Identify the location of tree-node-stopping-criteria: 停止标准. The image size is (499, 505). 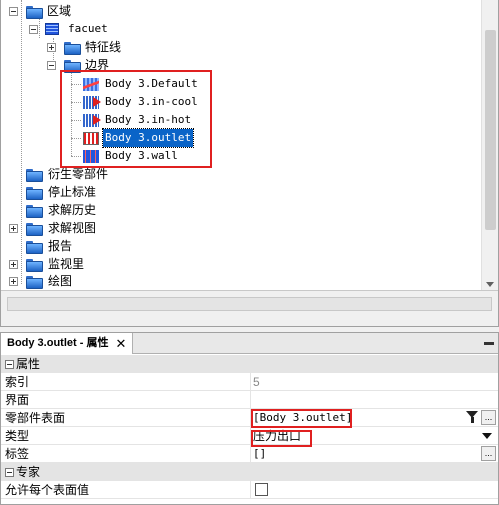
(101, 192).